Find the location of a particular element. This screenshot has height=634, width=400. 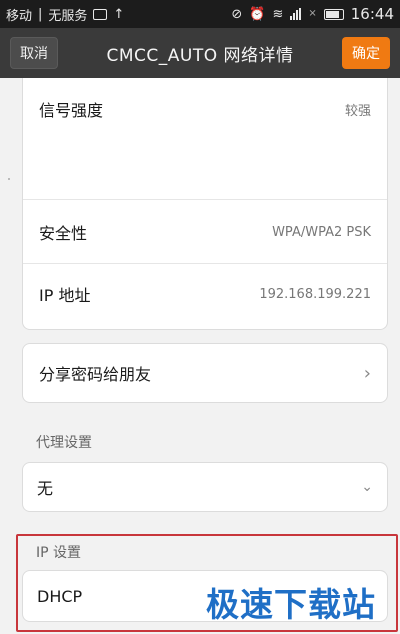

cancel-button: 取消 is located at coordinates (34, 53).